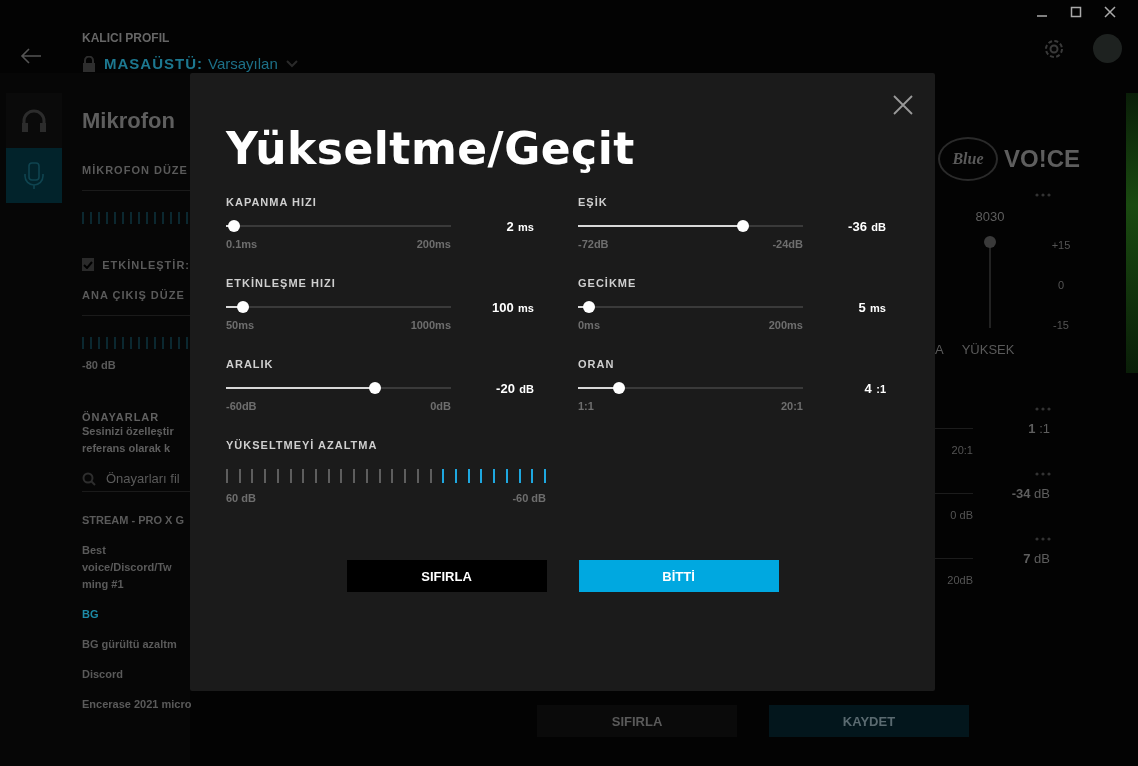 This screenshot has width=1138, height=766. I want to click on meter-min-label: -80 dB, so click(99, 365).